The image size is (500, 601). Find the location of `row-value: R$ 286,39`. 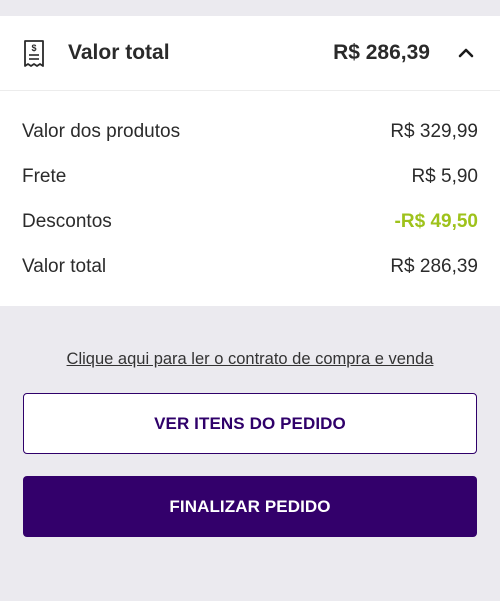

row-value: R$ 286,39 is located at coordinates (434, 266).